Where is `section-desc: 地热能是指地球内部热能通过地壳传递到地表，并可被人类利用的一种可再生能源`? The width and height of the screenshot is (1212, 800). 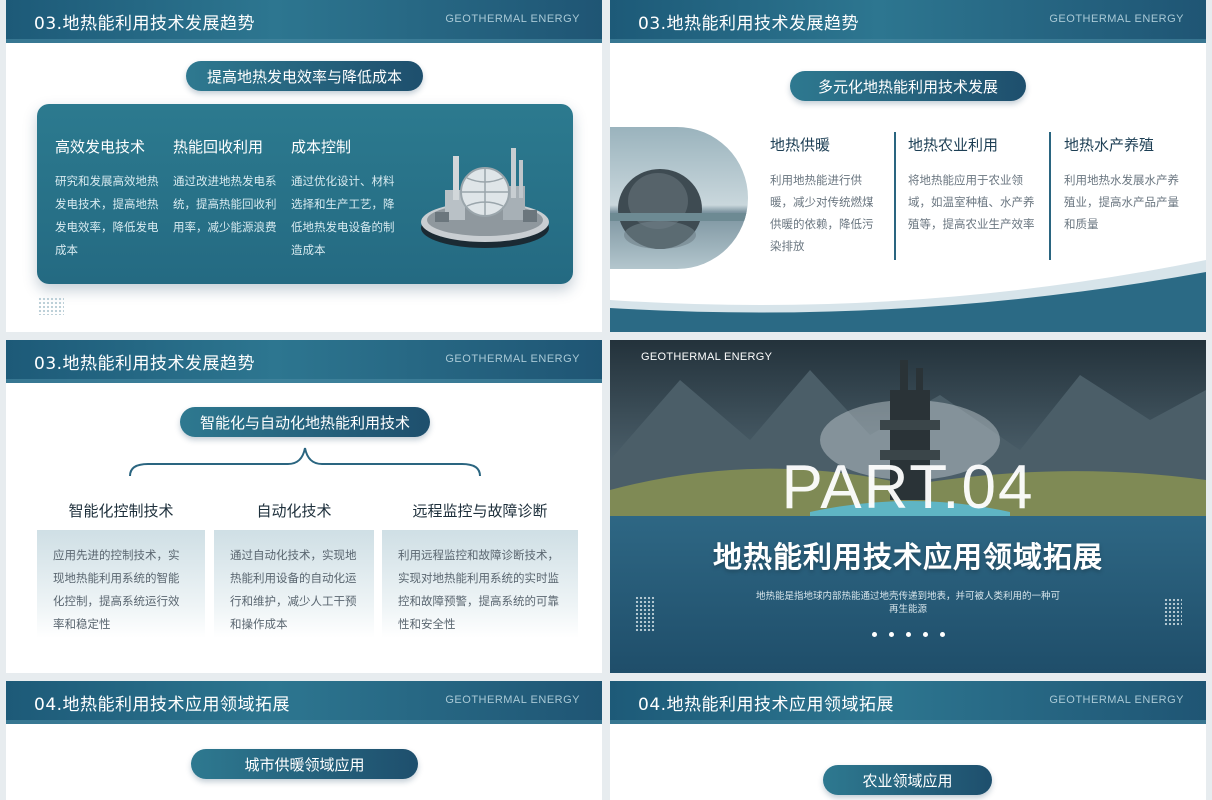
section-desc: 地热能是指地球内部热能通过地壳传递到地表，并可被人类利用的一种可再生能源 is located at coordinates (907, 603).